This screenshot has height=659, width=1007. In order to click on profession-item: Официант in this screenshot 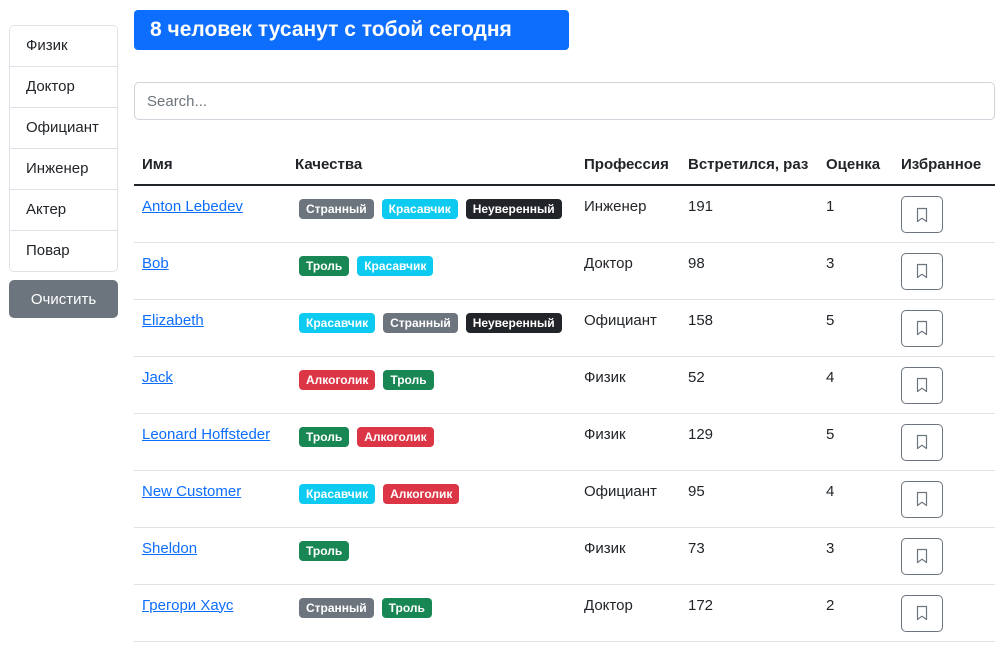, I will do `click(63, 128)`.